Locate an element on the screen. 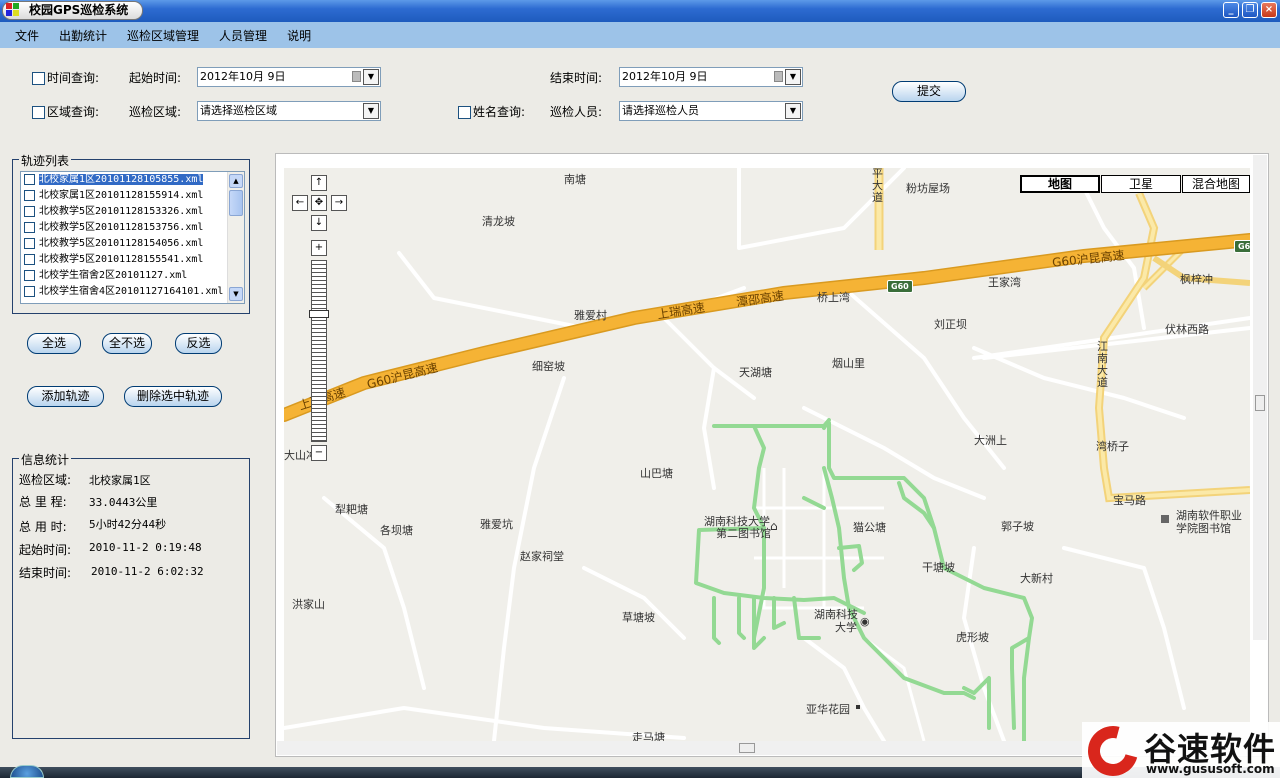  pan-left-icon: ← is located at coordinates (300, 203).